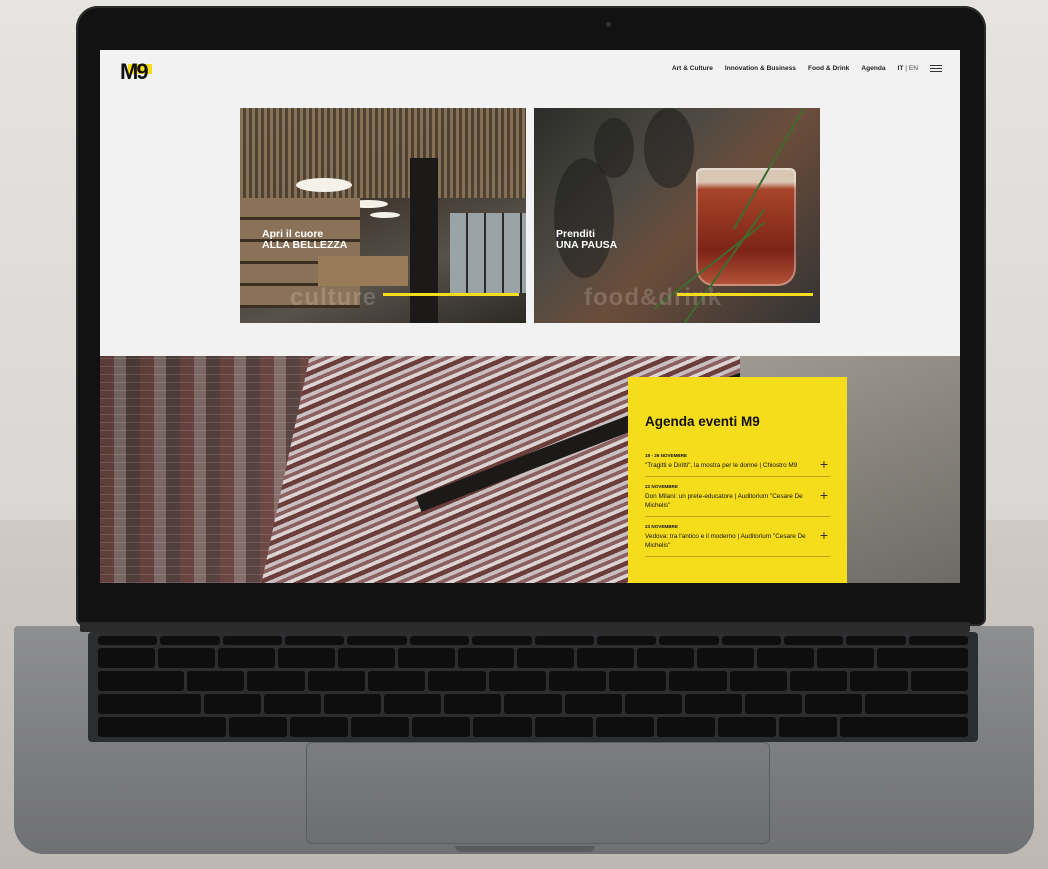 This screenshot has height=869, width=1048. What do you see at coordinates (936, 68) in the screenshot?
I see `hamburger-icon` at bounding box center [936, 68].